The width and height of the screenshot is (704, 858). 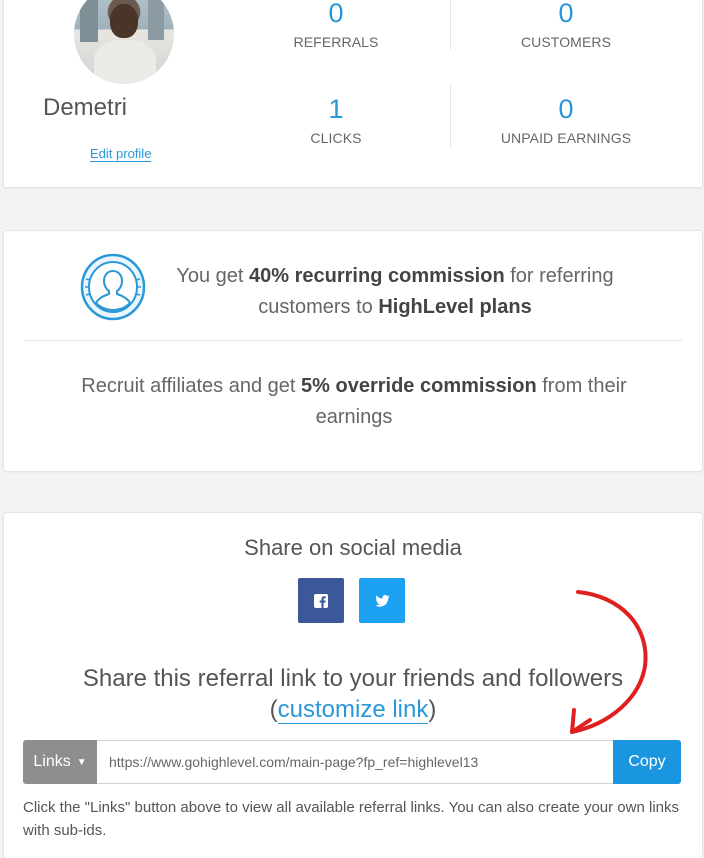 I want to click on copy-button: Copy, so click(x=647, y=762).